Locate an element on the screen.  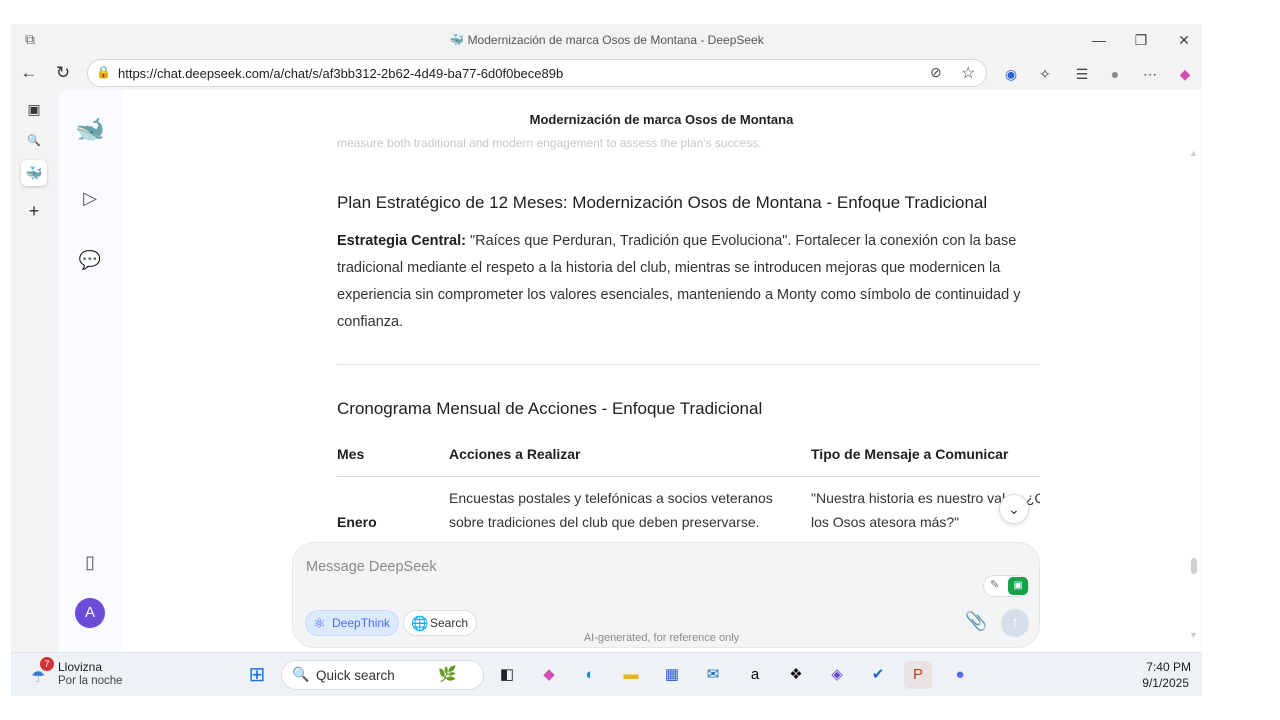
new-chat-icon: 💬 is located at coordinates (90, 260).